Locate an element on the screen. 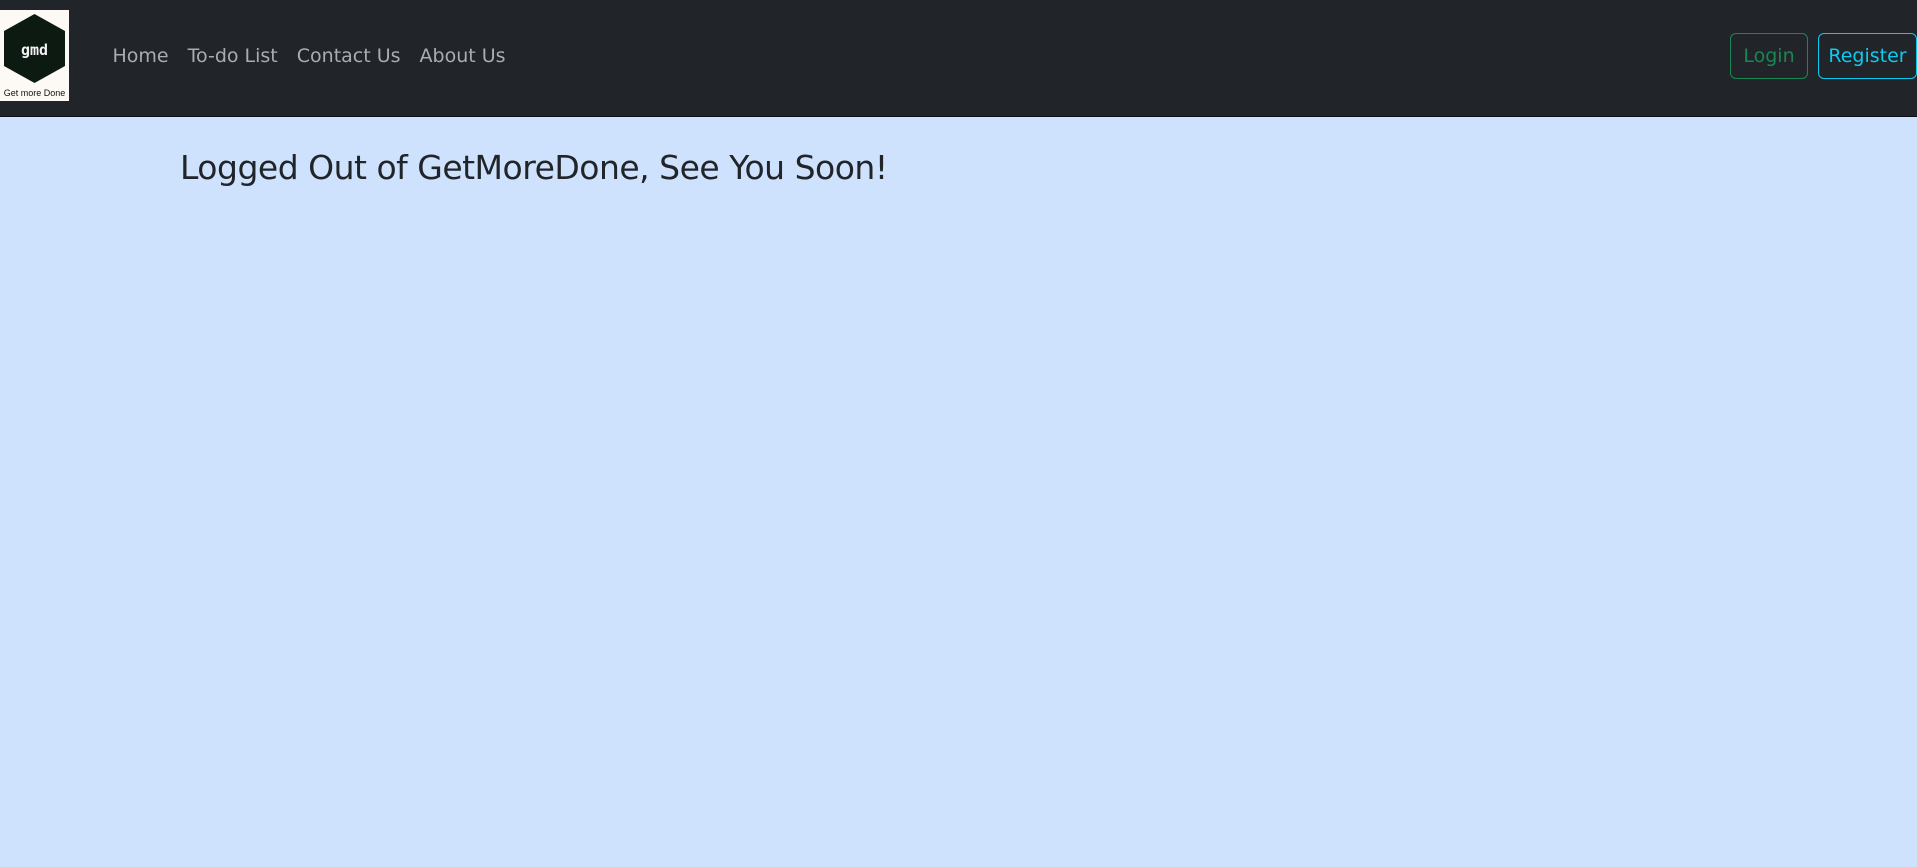  hexagon-logo-icon: gmd is located at coordinates (34, 48).